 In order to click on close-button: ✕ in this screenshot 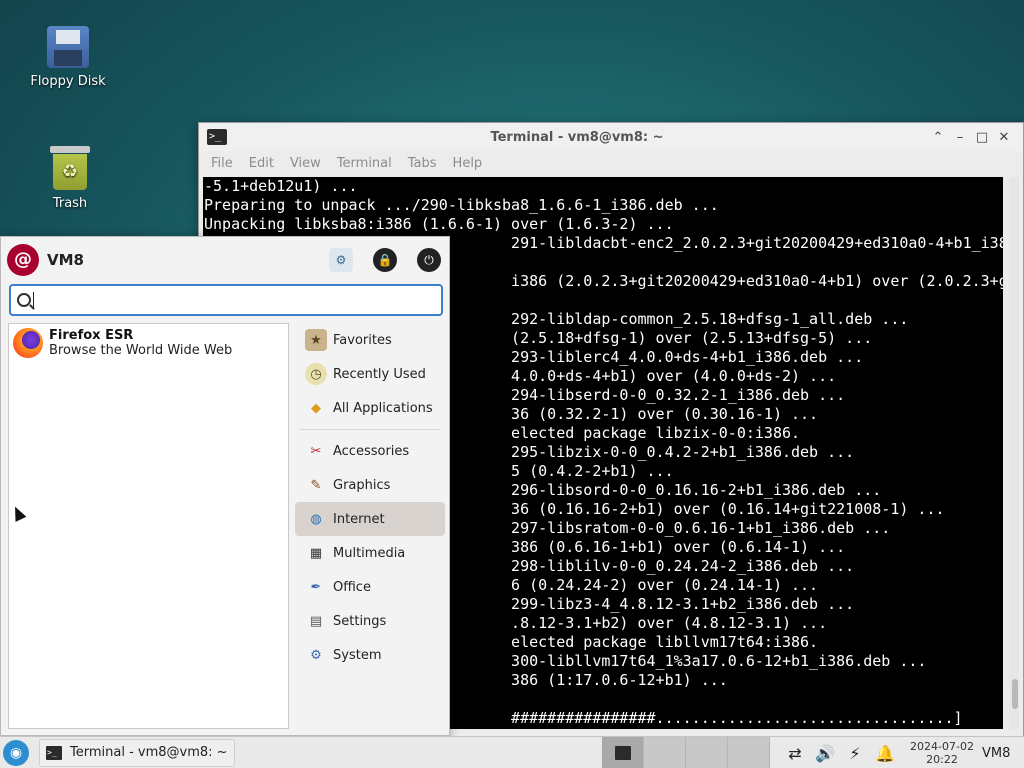, I will do `click(1004, 137)`.